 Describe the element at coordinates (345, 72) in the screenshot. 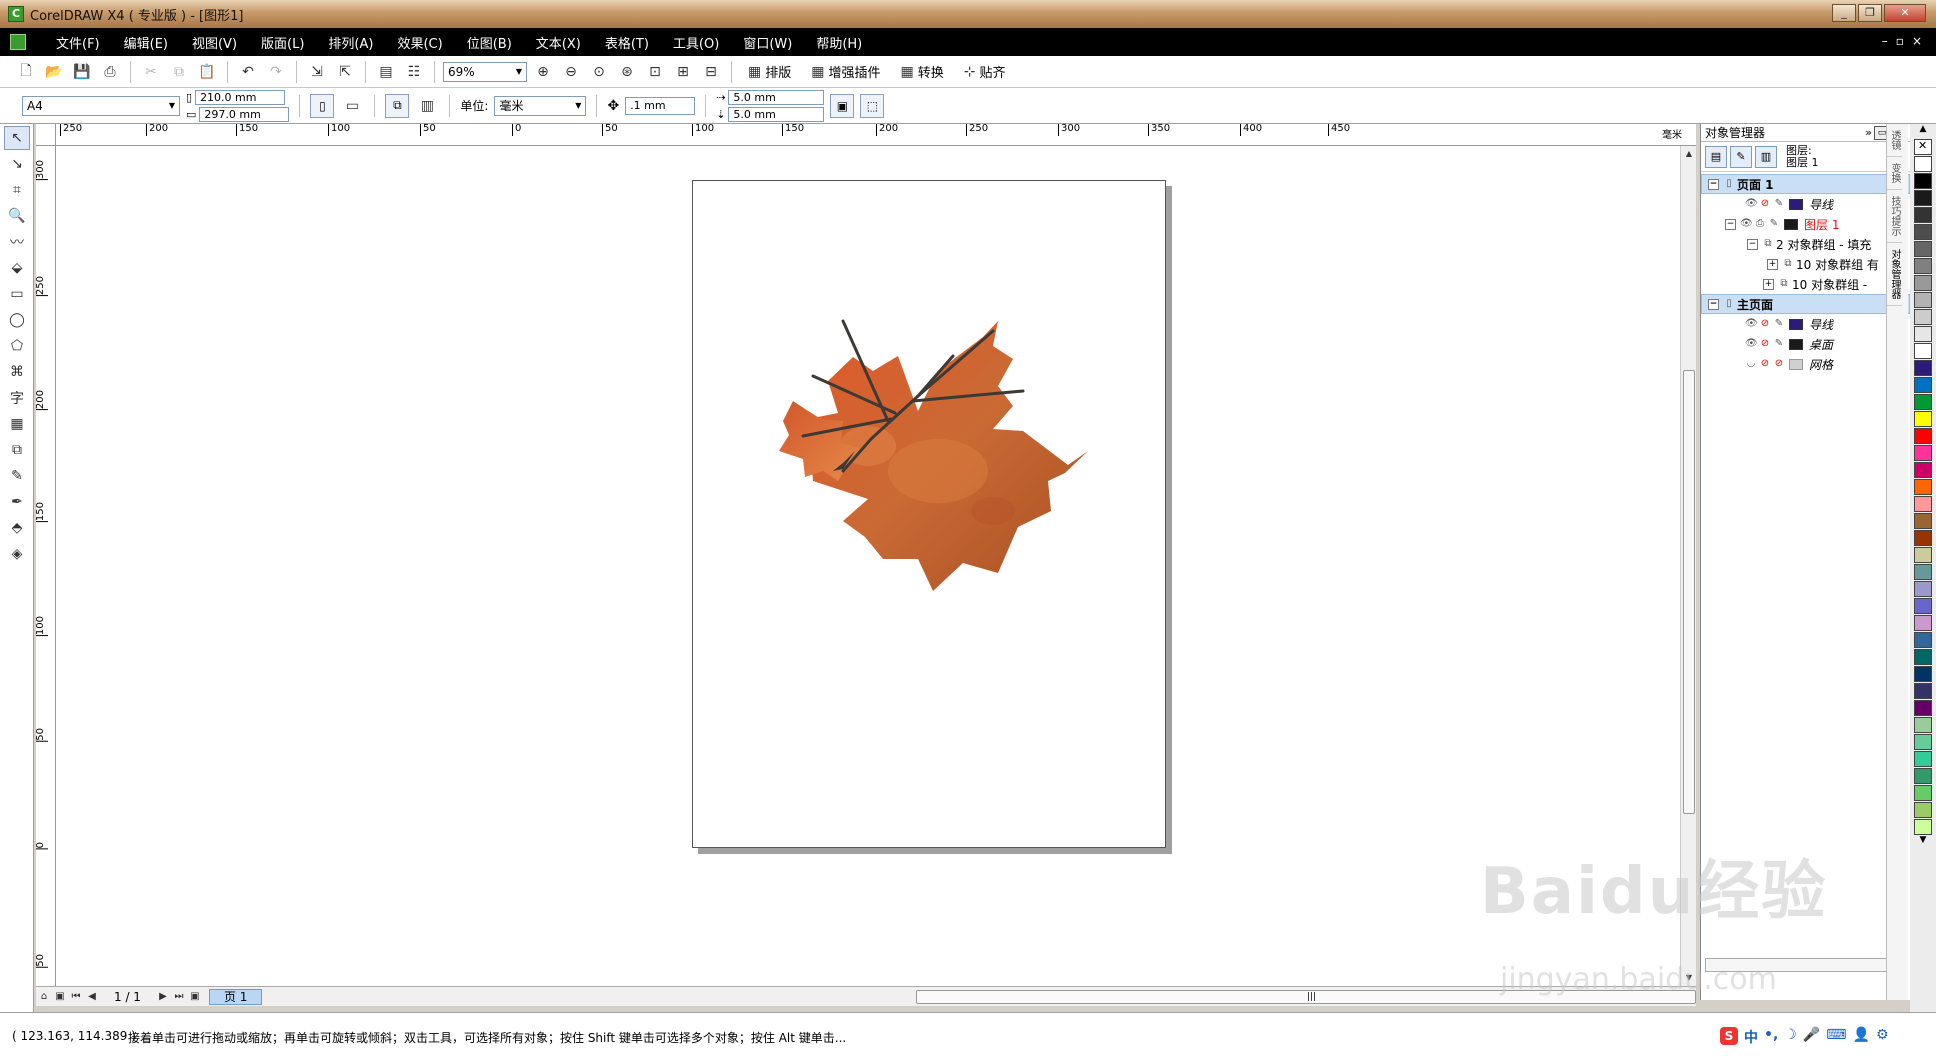

I see `export-icon: ⇱` at that location.